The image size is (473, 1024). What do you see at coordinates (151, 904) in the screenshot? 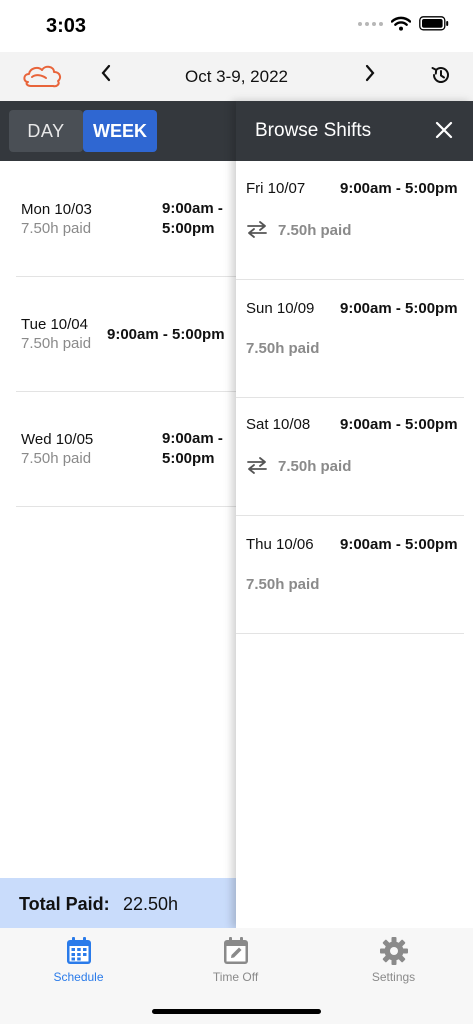
I see `total-paid-value: 22.50h` at bounding box center [151, 904].